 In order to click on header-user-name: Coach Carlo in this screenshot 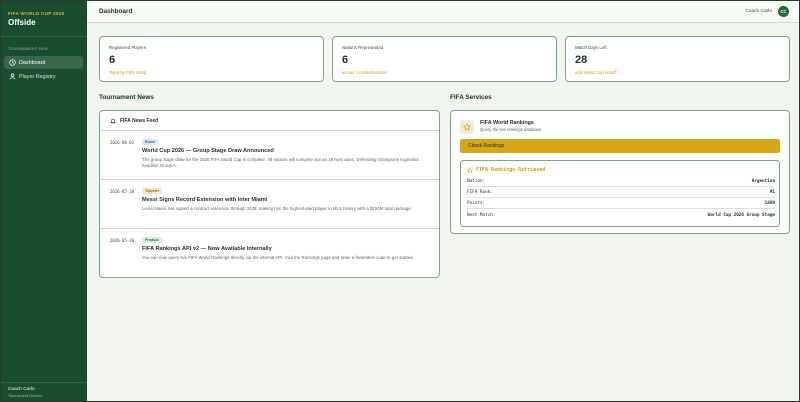, I will do `click(758, 11)`.